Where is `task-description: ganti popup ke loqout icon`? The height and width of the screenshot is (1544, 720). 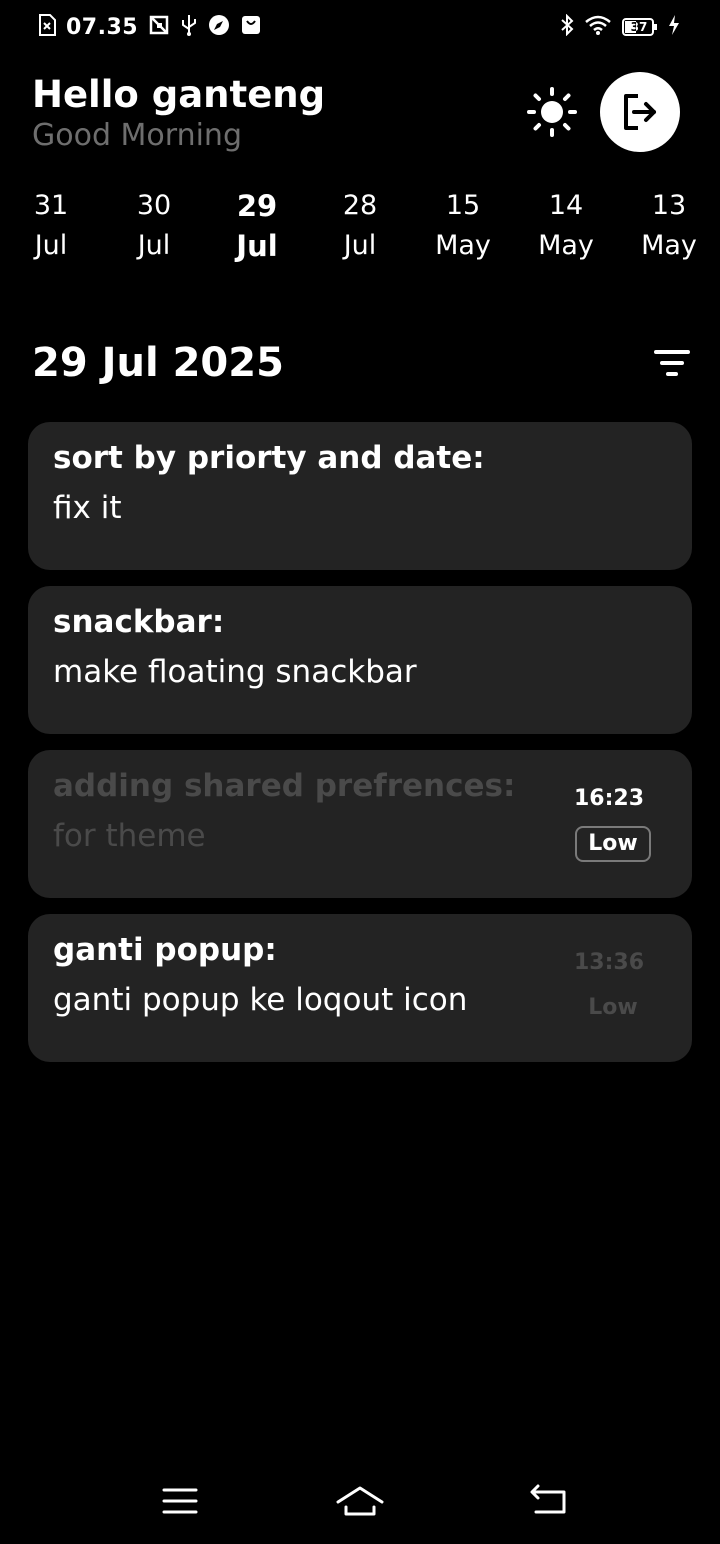
task-description: ganti popup ke loqout icon is located at coordinates (260, 1000).